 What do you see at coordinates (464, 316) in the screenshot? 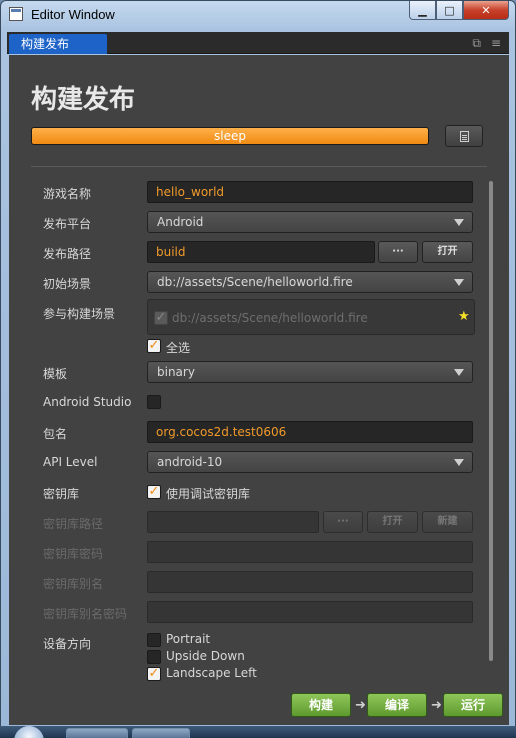
I see `star-icon: ★` at bounding box center [464, 316].